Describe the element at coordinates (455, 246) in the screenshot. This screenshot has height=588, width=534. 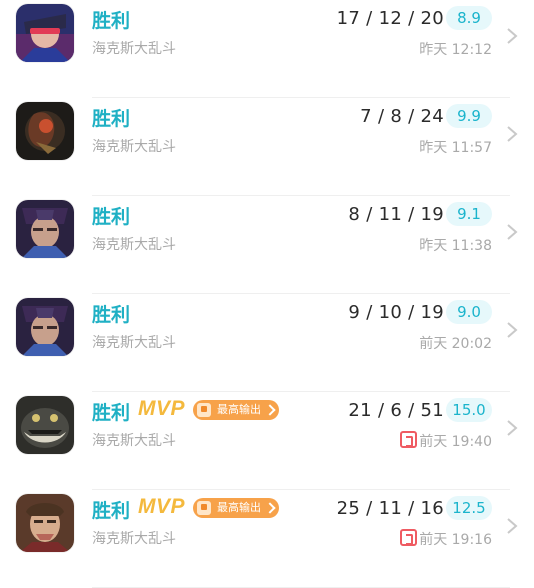
I see `match-time: 昨天 11:38` at that location.